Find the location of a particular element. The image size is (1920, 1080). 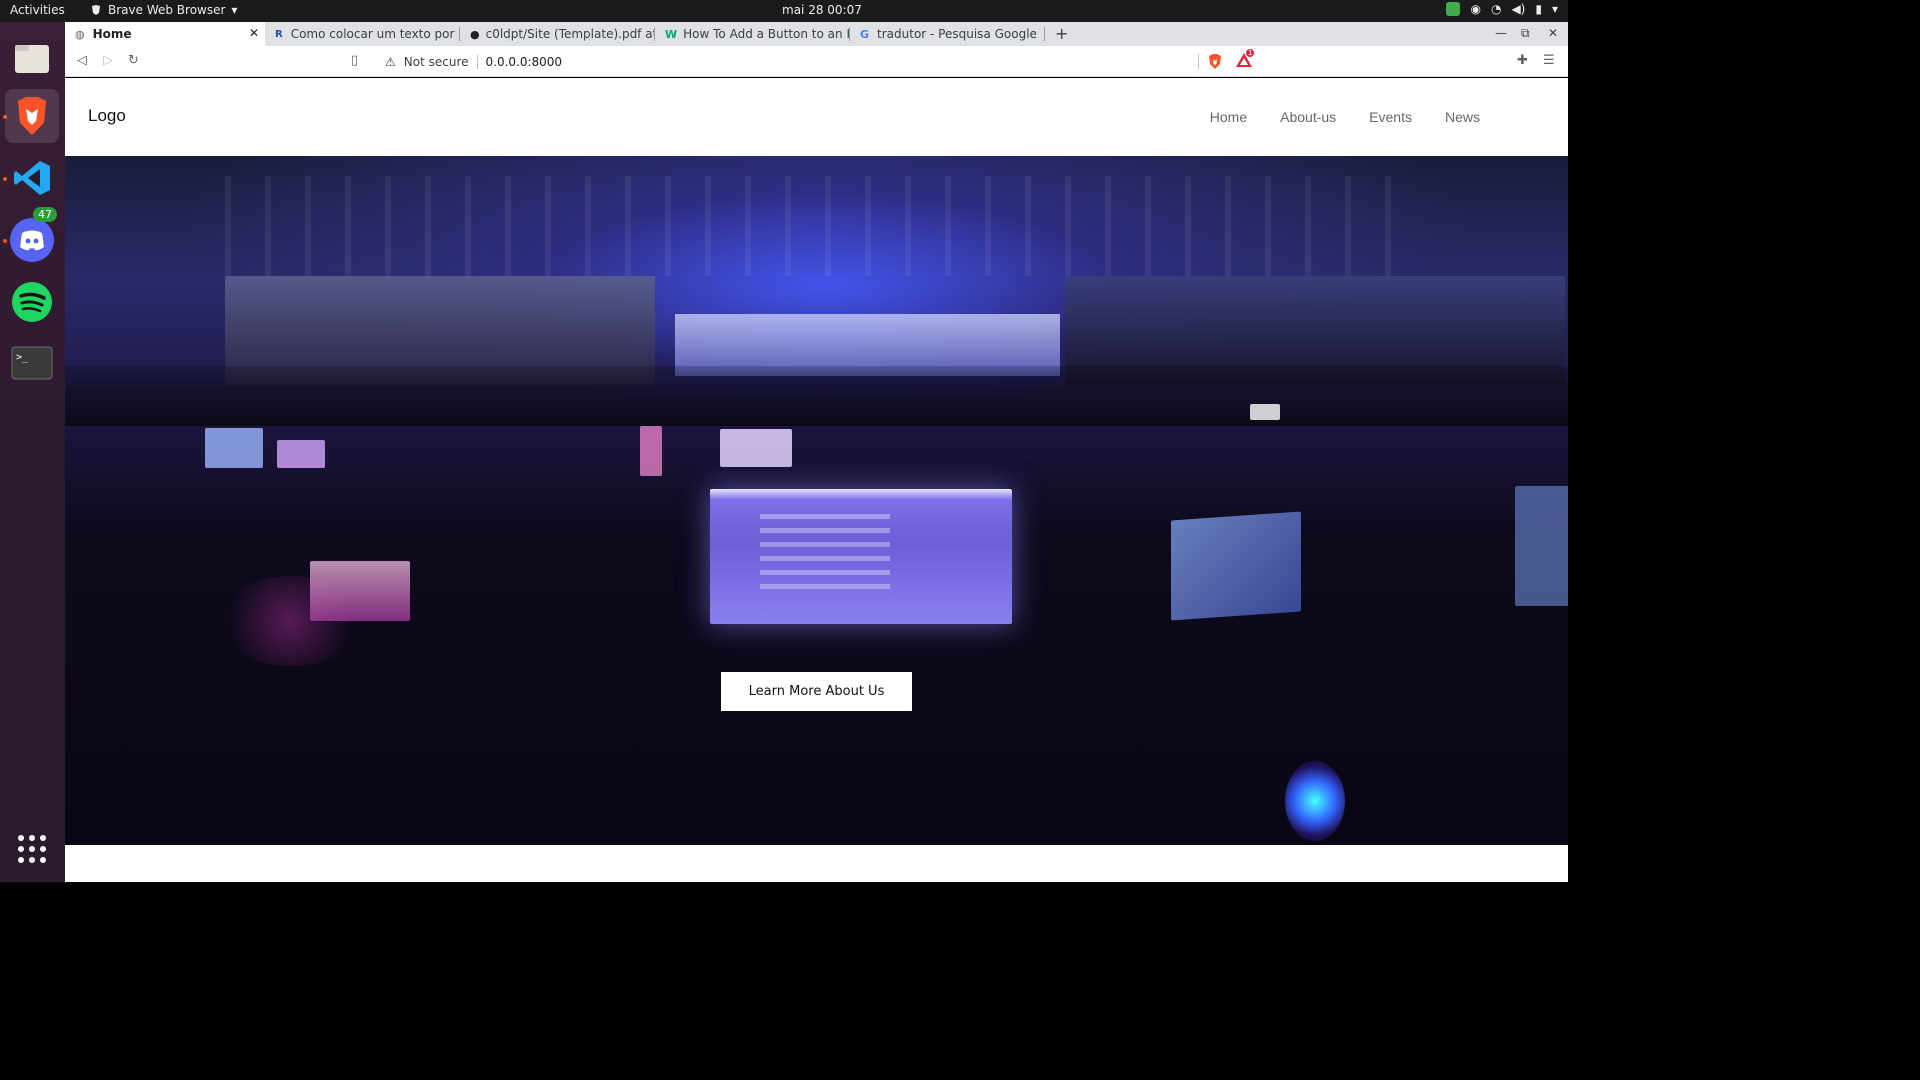

site-navbar: Logo Home About-us Events News is located at coordinates (816, 117).